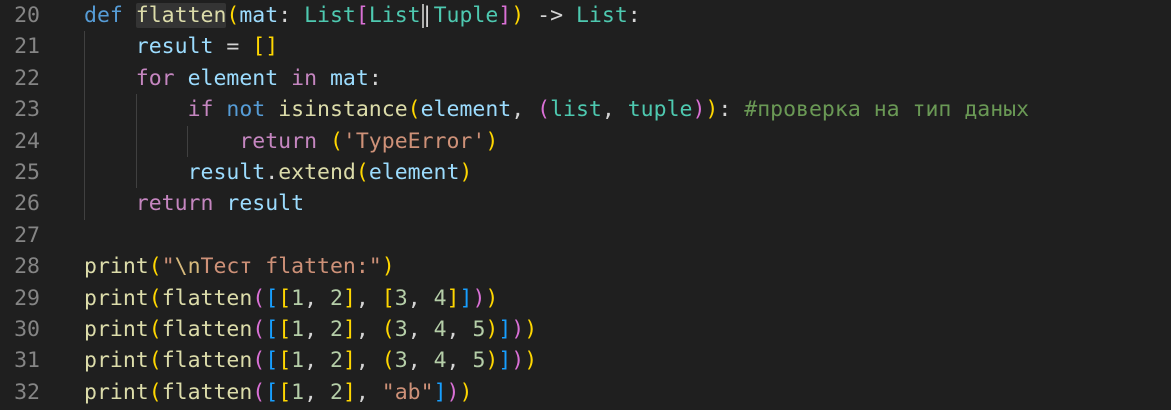 The height and width of the screenshot is (410, 1171). Describe the element at coordinates (414, 172) in the screenshot. I see `code-token: element` at that location.